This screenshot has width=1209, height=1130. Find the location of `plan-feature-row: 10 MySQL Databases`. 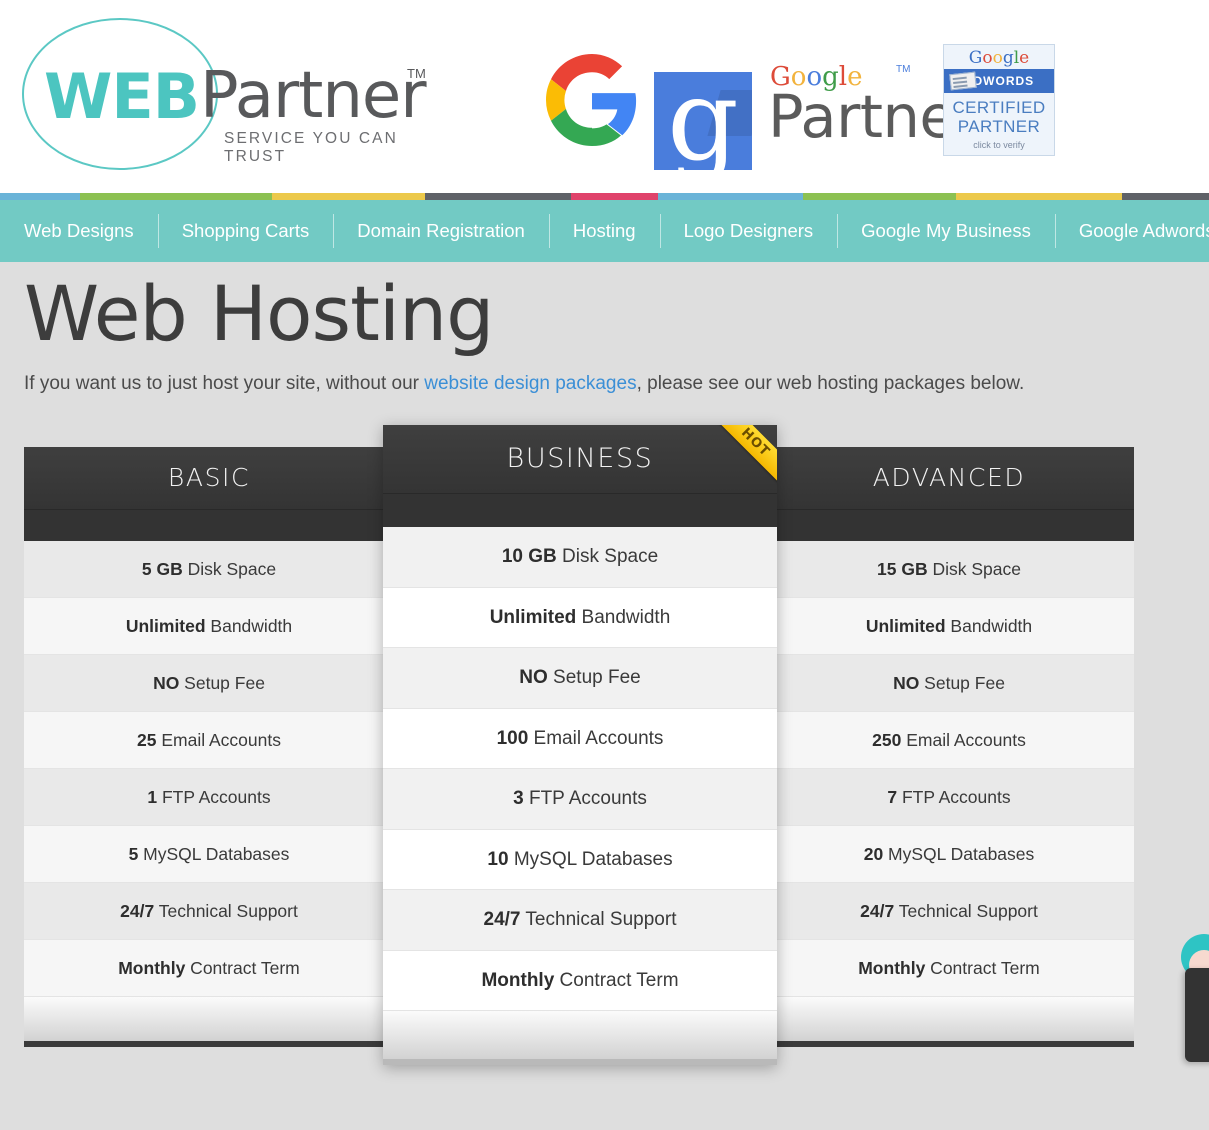

plan-feature-row: 10 MySQL Databases is located at coordinates (580, 859).